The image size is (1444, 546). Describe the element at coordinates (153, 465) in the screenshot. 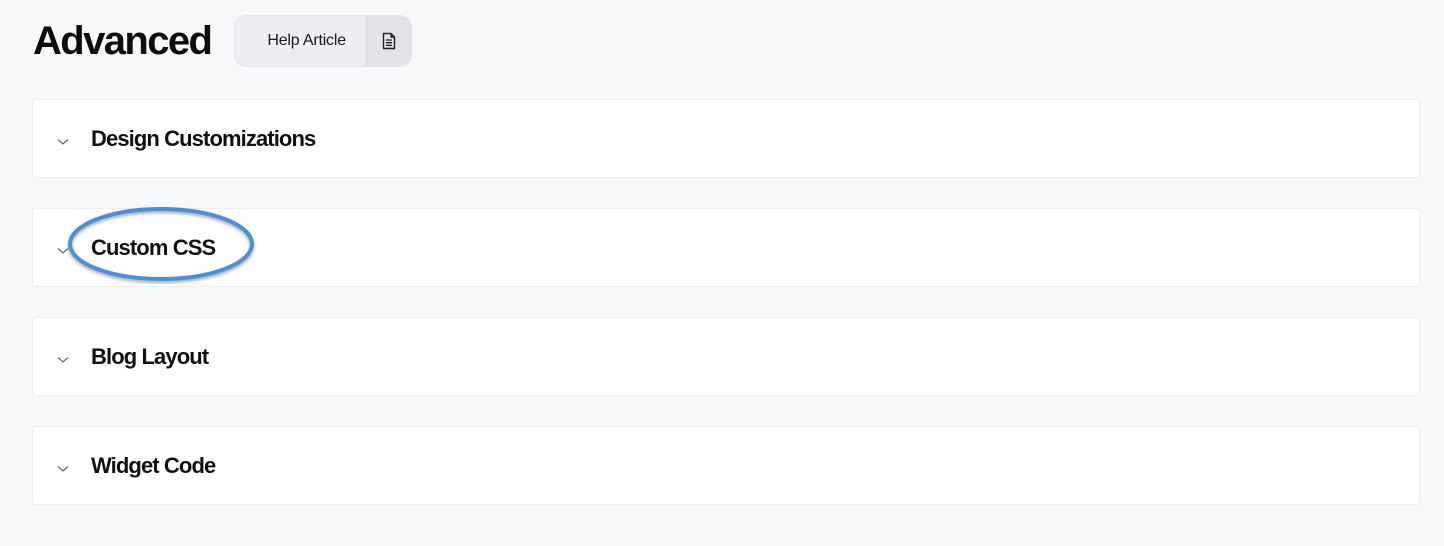

I see `section-title: Widget Code` at that location.